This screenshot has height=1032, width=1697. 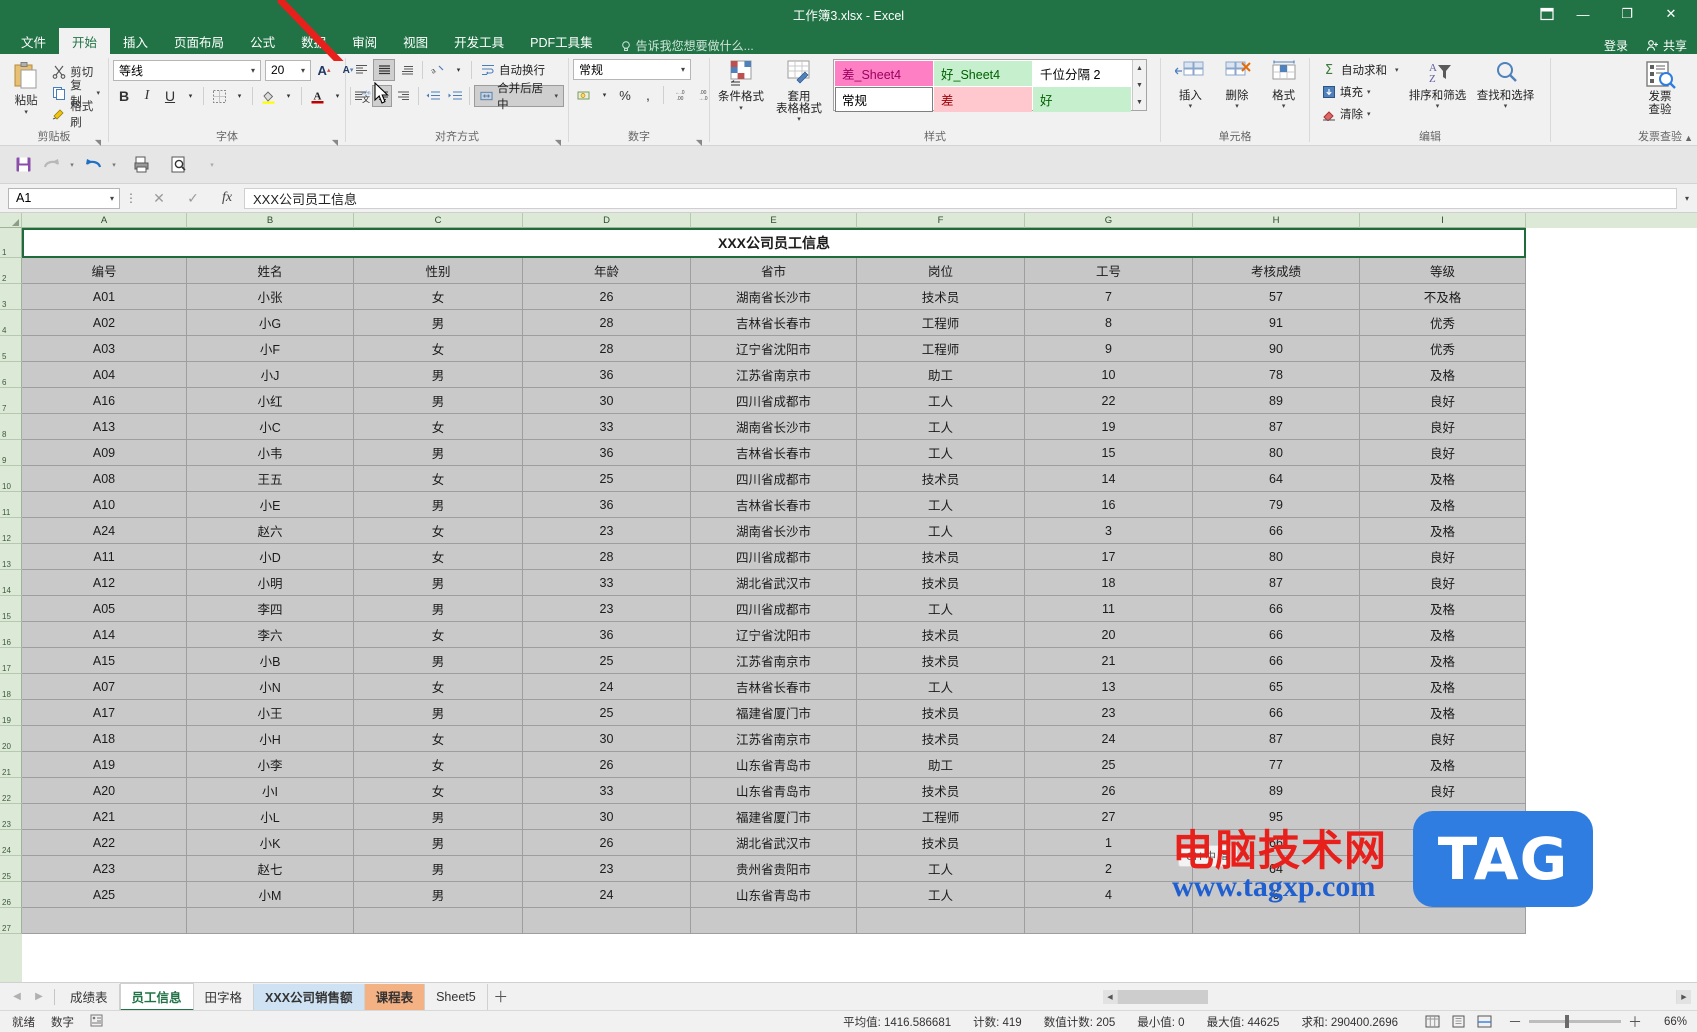 What do you see at coordinates (156, 996) in the screenshot?
I see `sheet-tab-yuangongxinxi: 员工信息` at bounding box center [156, 996].